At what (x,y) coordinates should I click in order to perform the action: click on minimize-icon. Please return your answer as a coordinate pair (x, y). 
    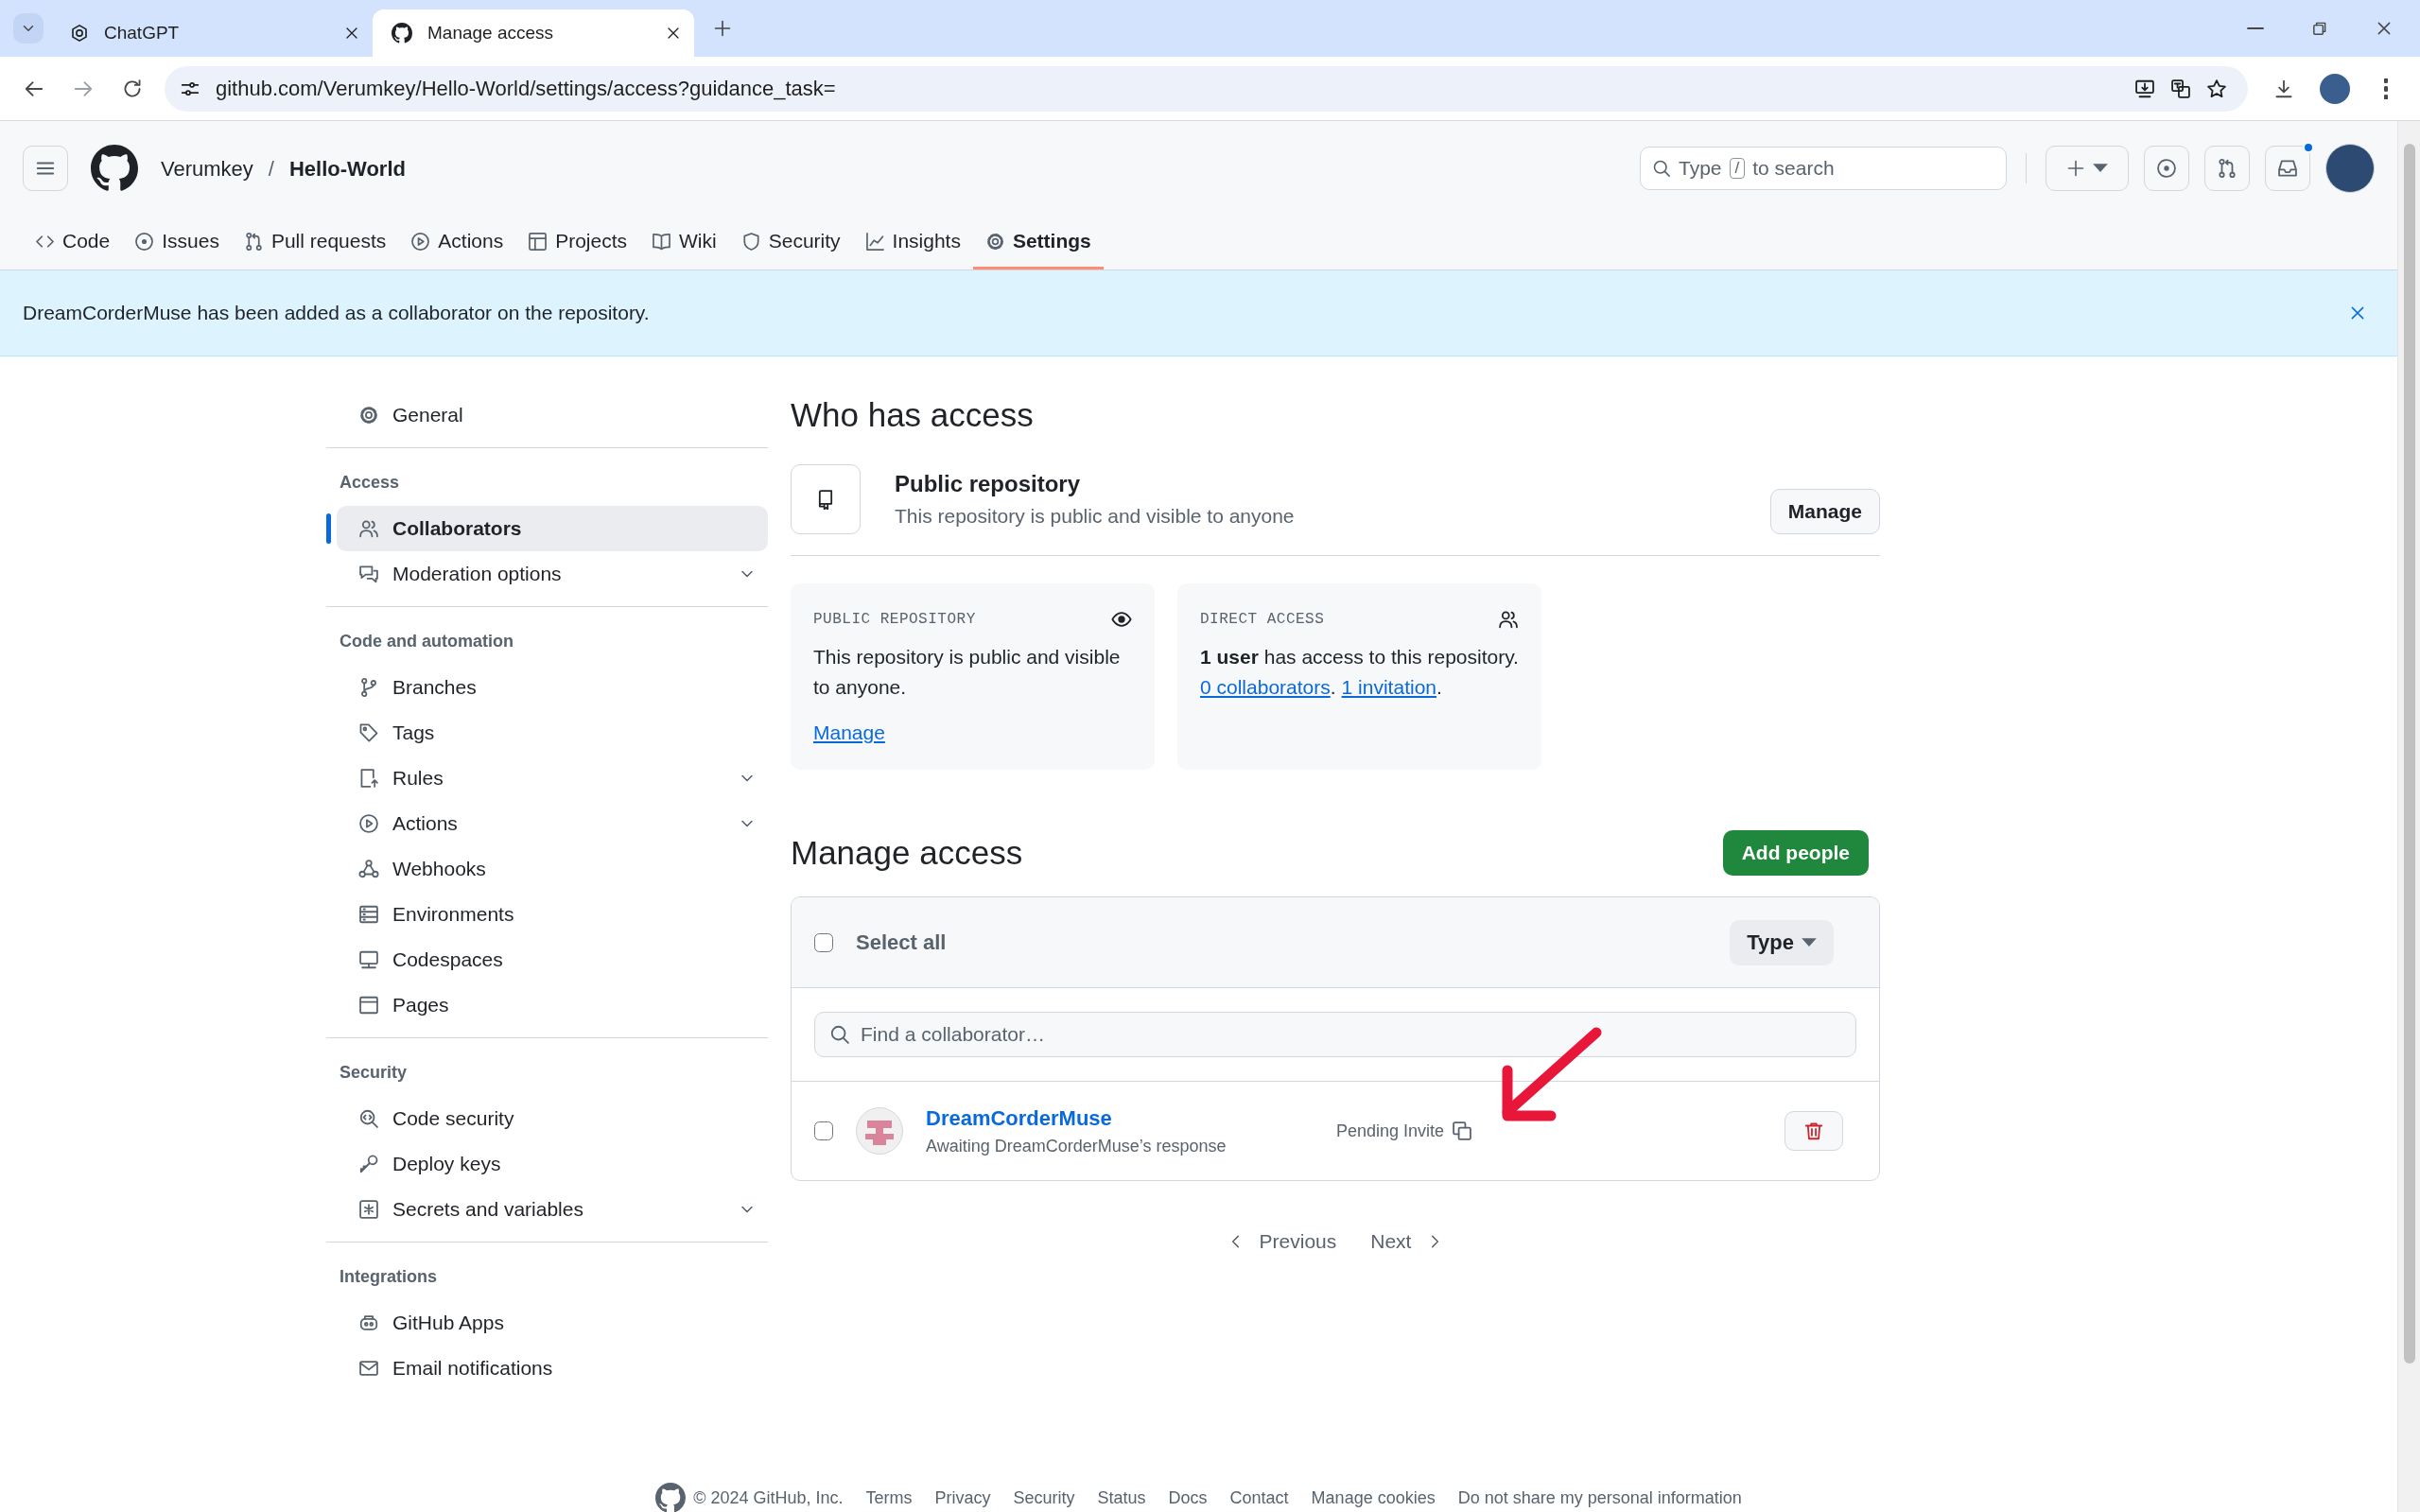
    Looking at the image, I should click on (2256, 28).